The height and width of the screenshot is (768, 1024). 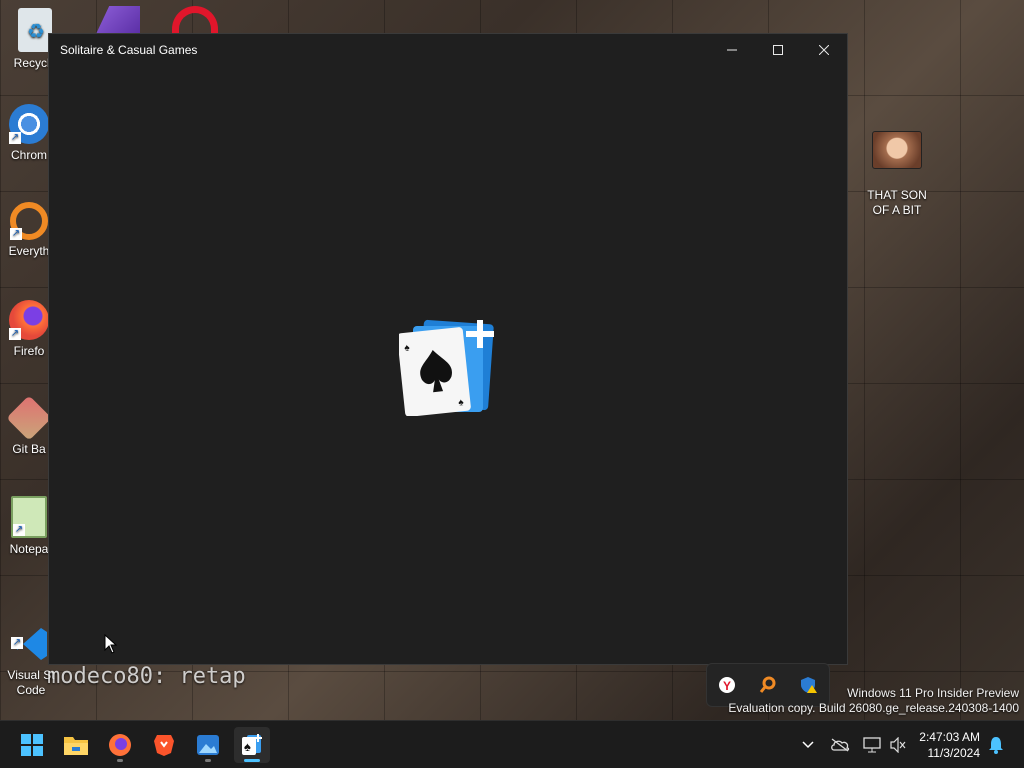 What do you see at coordinates (840, 745) in the screenshot?
I see `onedrive-offline-icon` at bounding box center [840, 745].